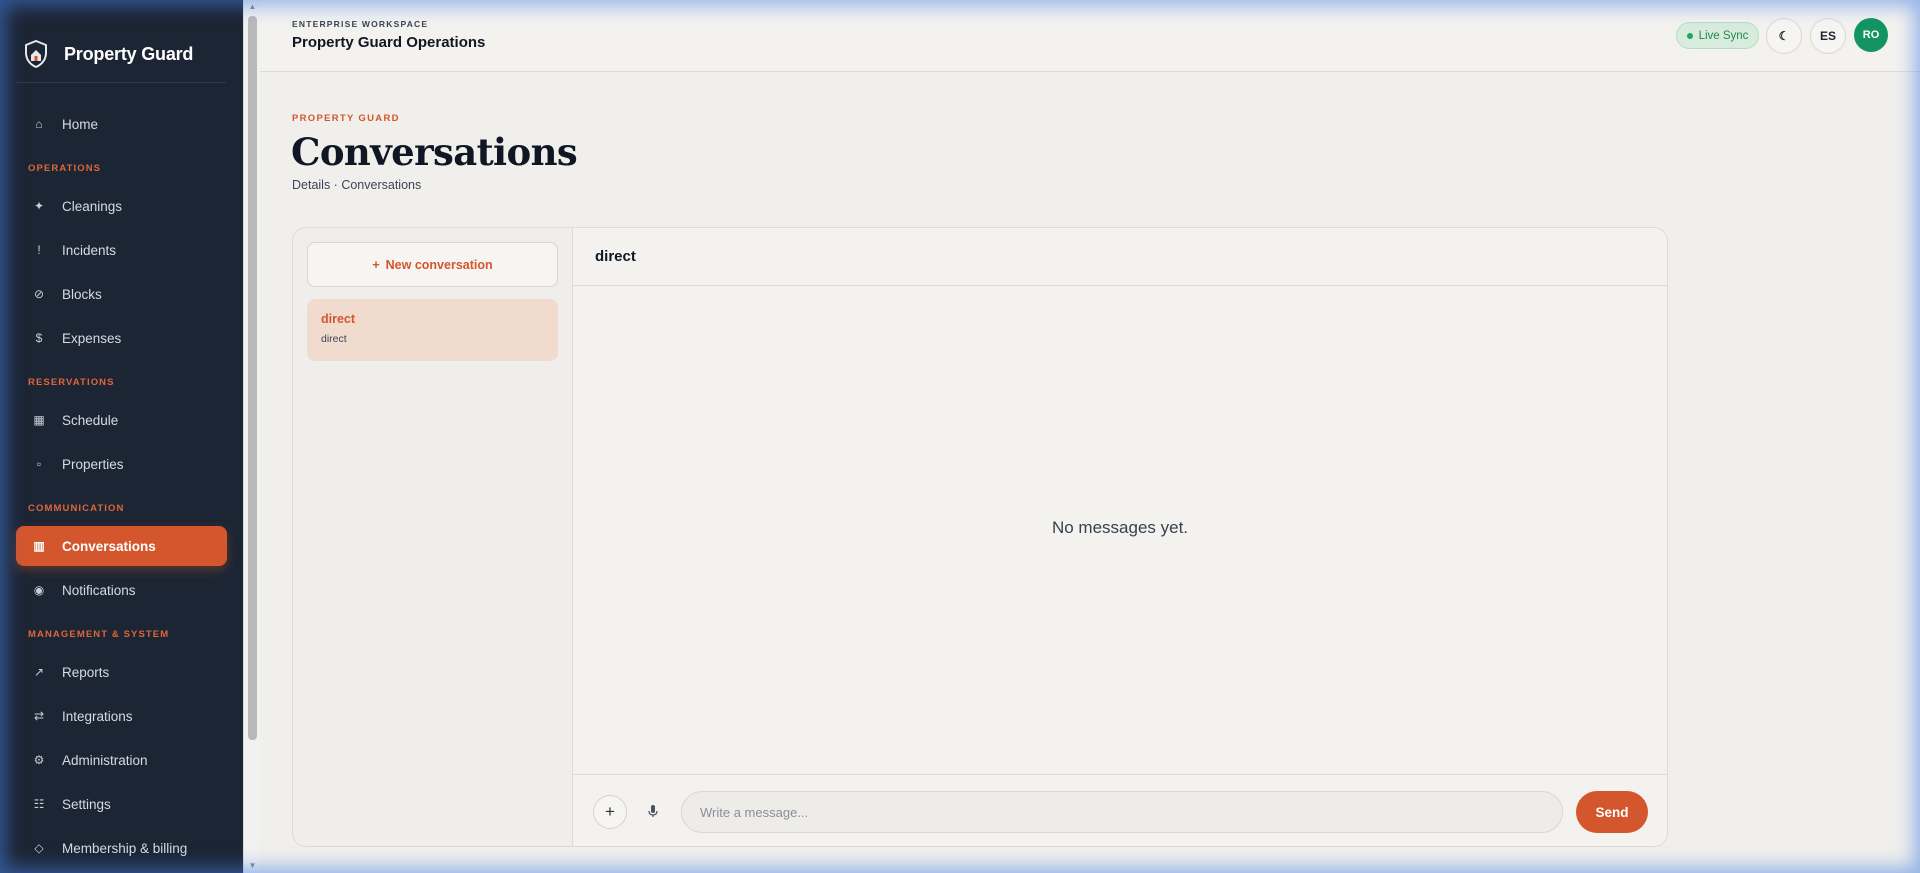  I want to click on microphone-button, so click(653, 811).